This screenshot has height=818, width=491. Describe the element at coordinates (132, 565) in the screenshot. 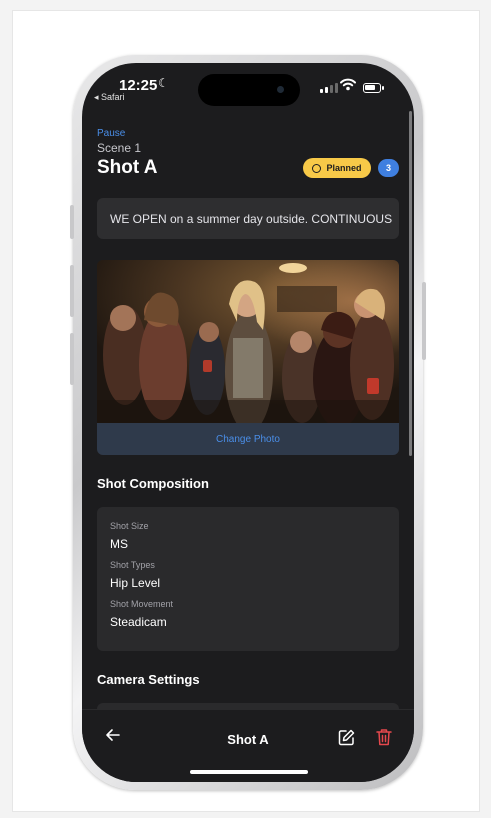

I see `shot-types-label: Shot Types` at that location.